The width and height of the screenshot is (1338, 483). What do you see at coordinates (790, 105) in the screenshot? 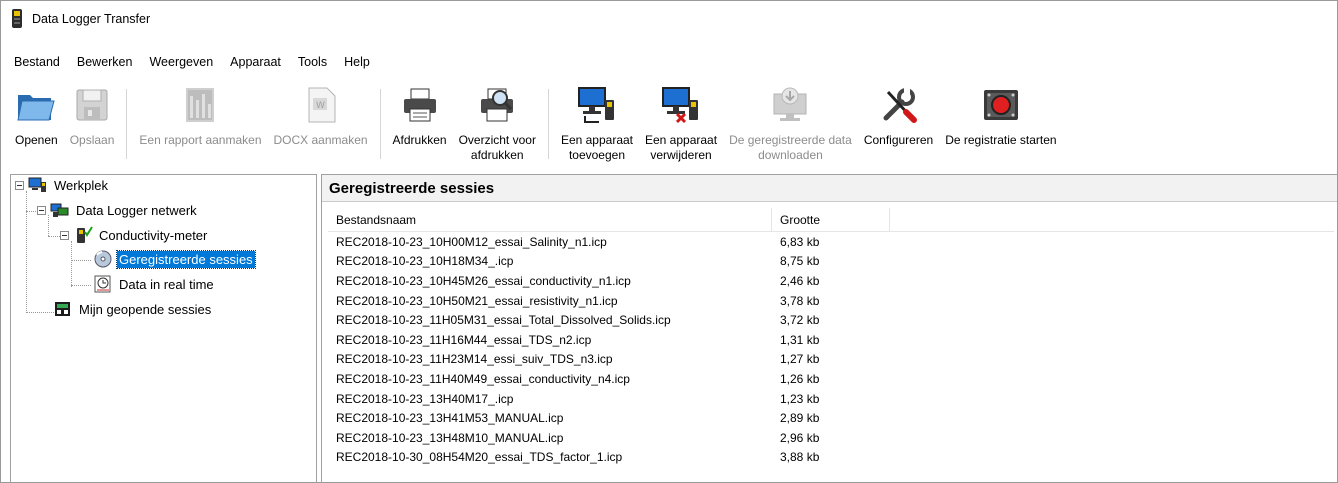
I see `download-icon` at bounding box center [790, 105].